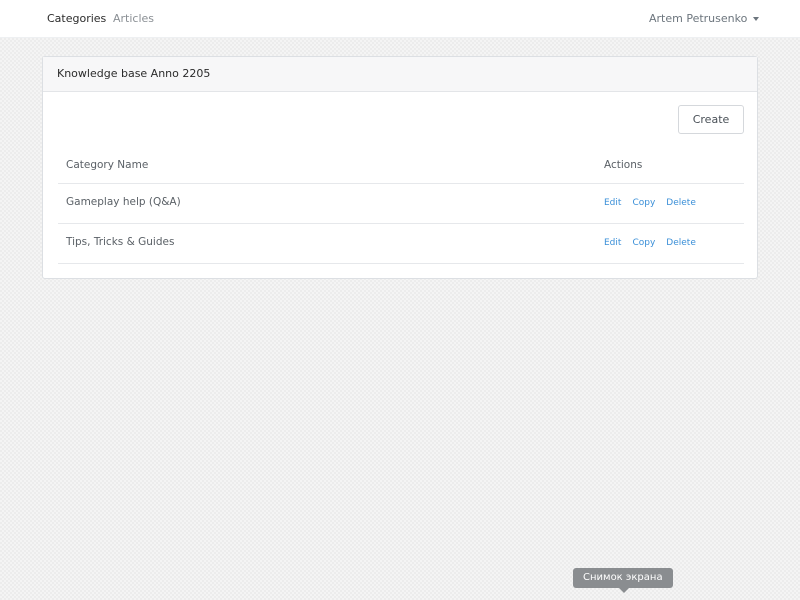  Describe the element at coordinates (133, 18) in the screenshot. I see `nav-link-articles: Articles` at that location.